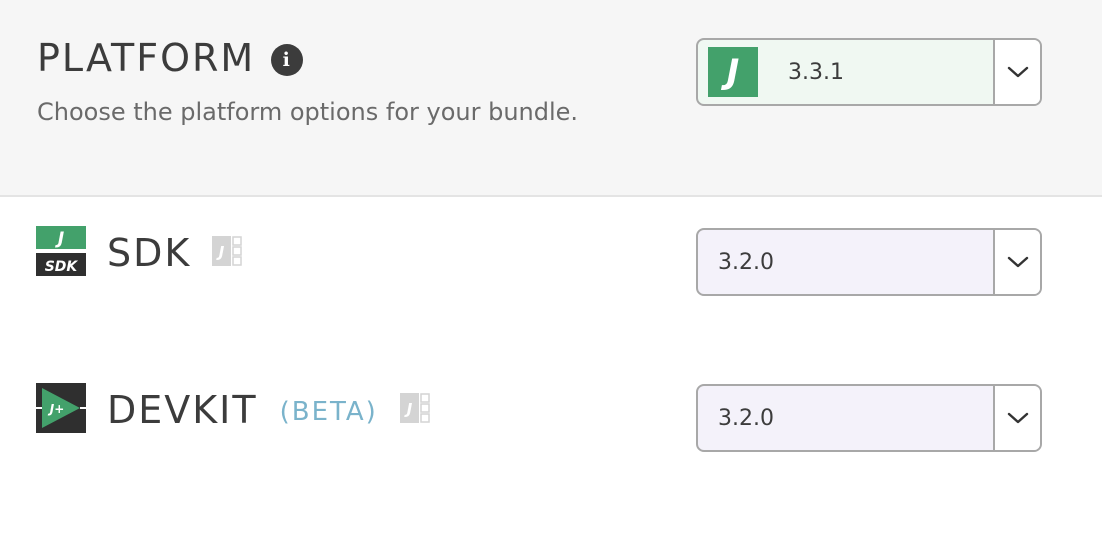 The width and height of the screenshot is (1102, 542). I want to click on svg-text: J+, so click(56, 409).